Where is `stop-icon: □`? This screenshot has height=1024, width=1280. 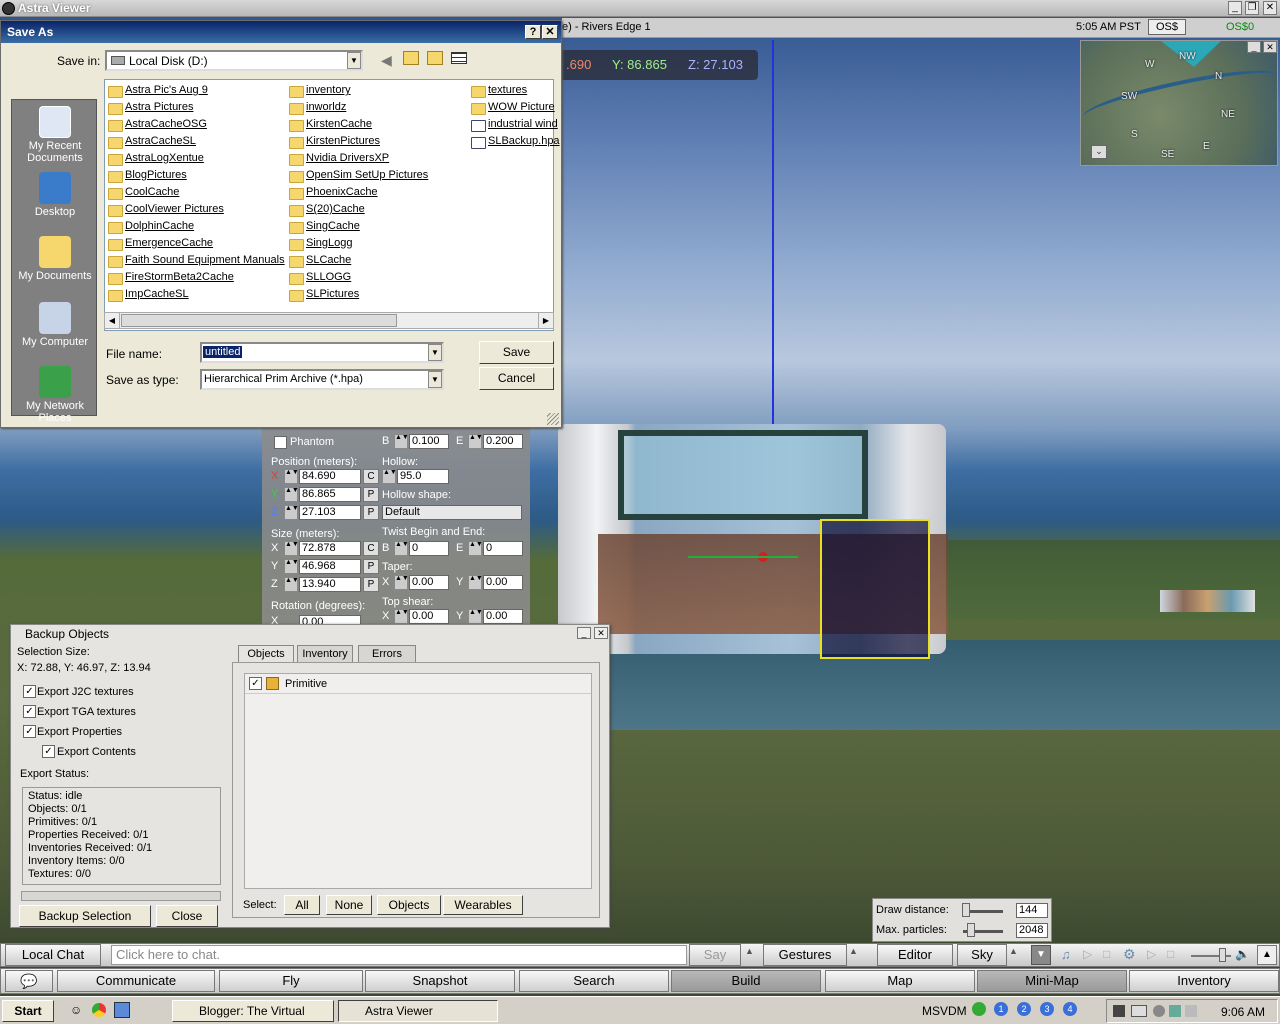 stop-icon: □ is located at coordinates (1106, 954).